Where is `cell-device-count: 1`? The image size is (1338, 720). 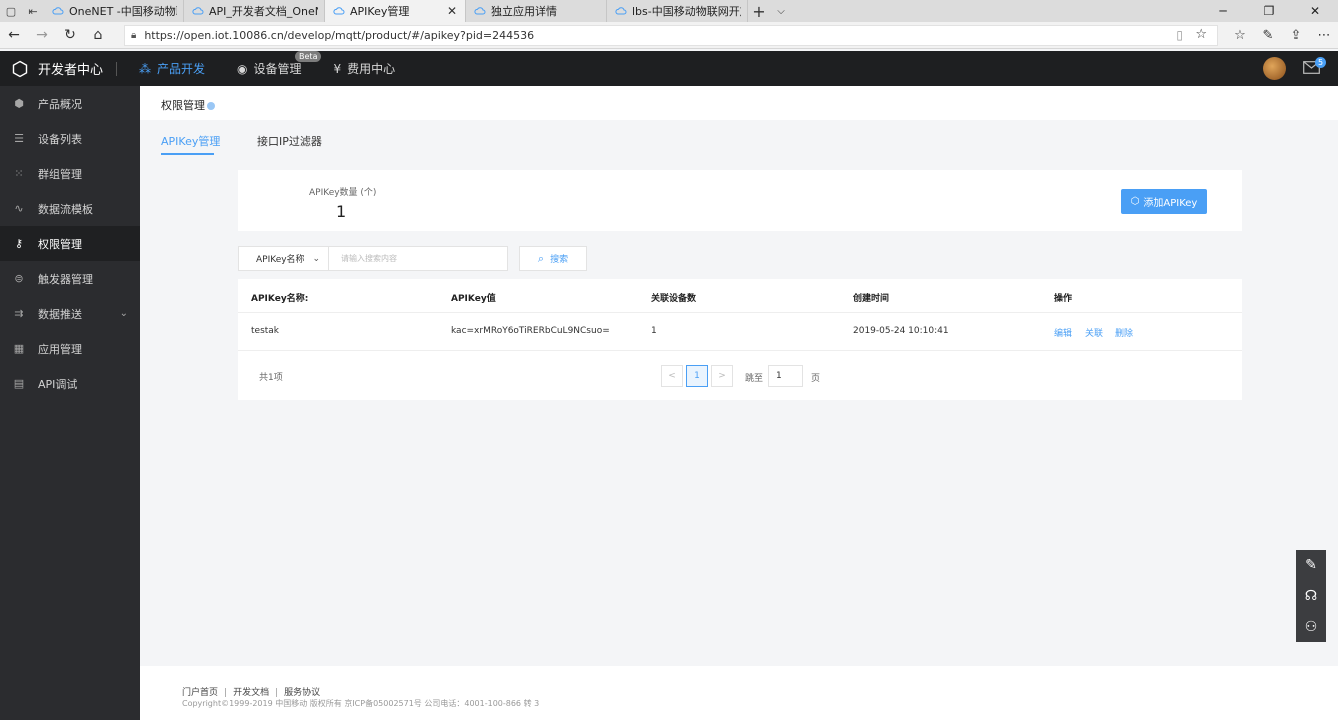 cell-device-count: 1 is located at coordinates (654, 331).